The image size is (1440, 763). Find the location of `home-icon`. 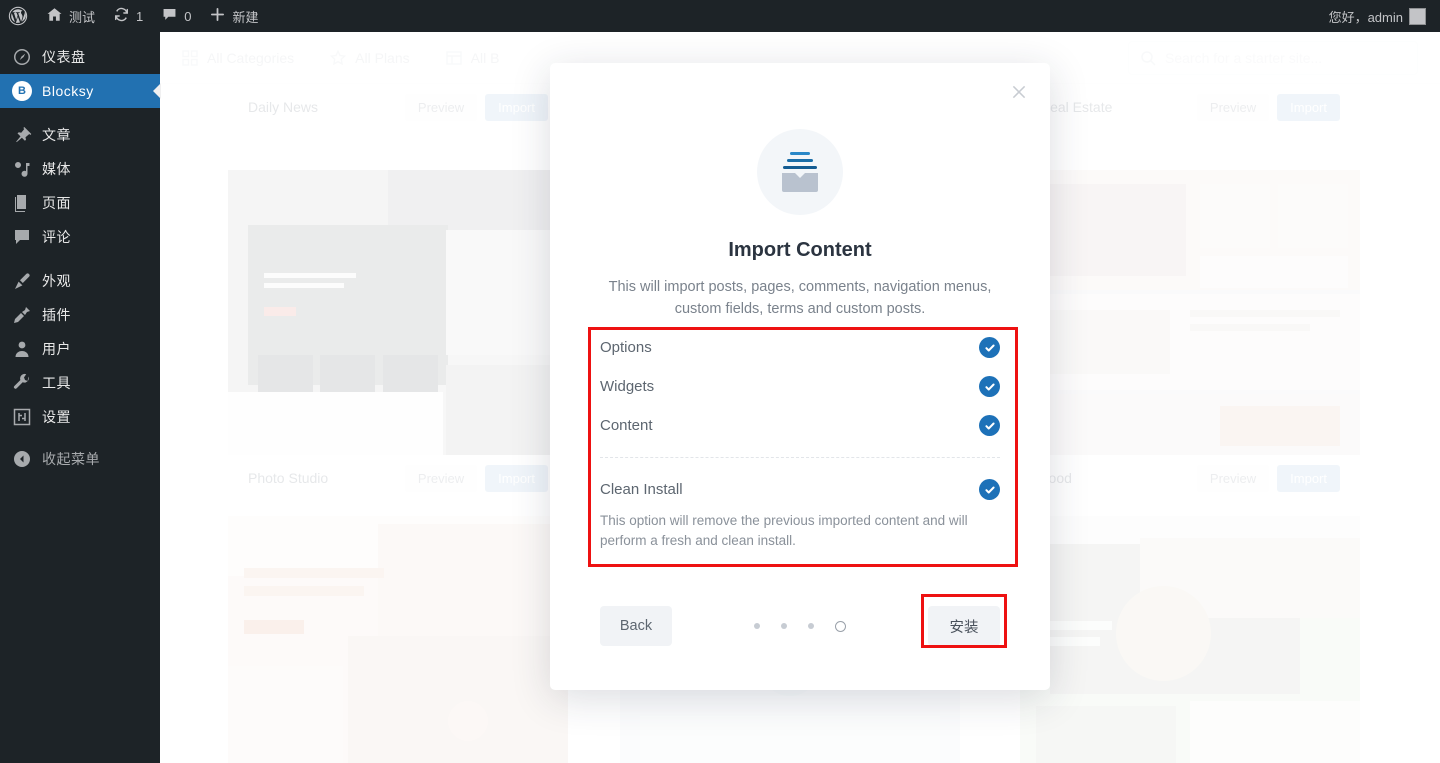

home-icon is located at coordinates (54, 16).